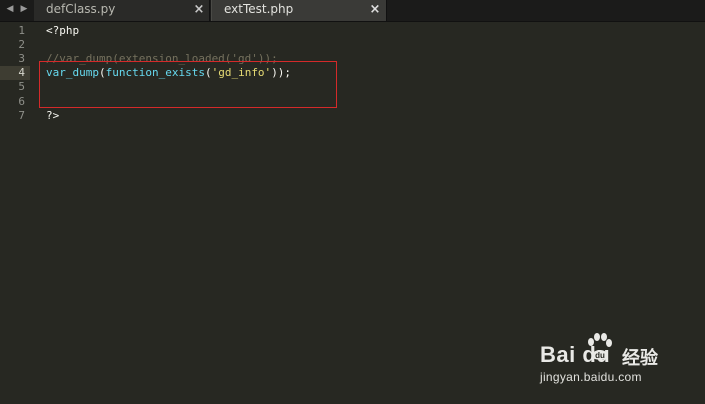 This screenshot has width=705, height=404. I want to click on baidu-jingyan-watermark: Bai du du 经验 jingyan.baidu.com, so click(620, 358).